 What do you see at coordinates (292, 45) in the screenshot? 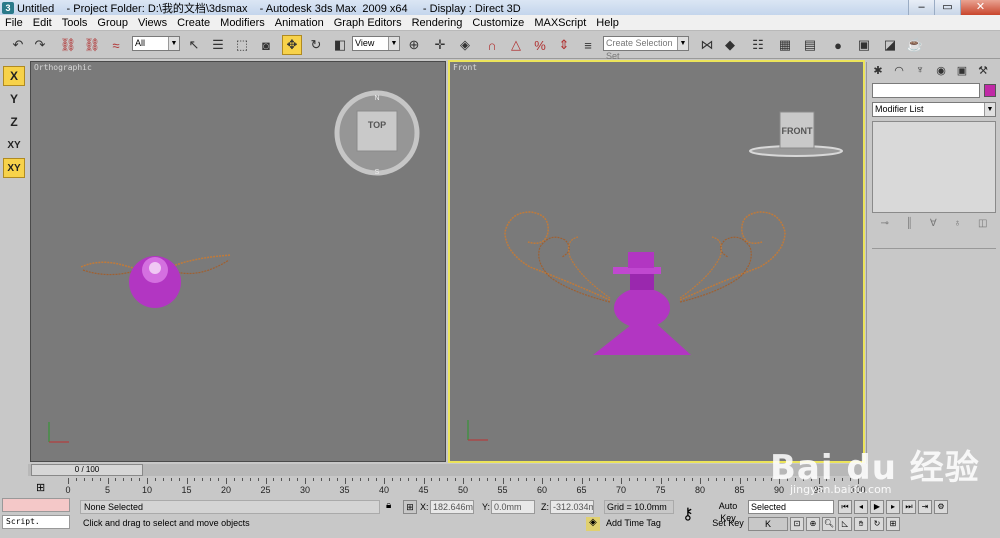
I see `select-and-move-icon: ✥` at bounding box center [292, 45].